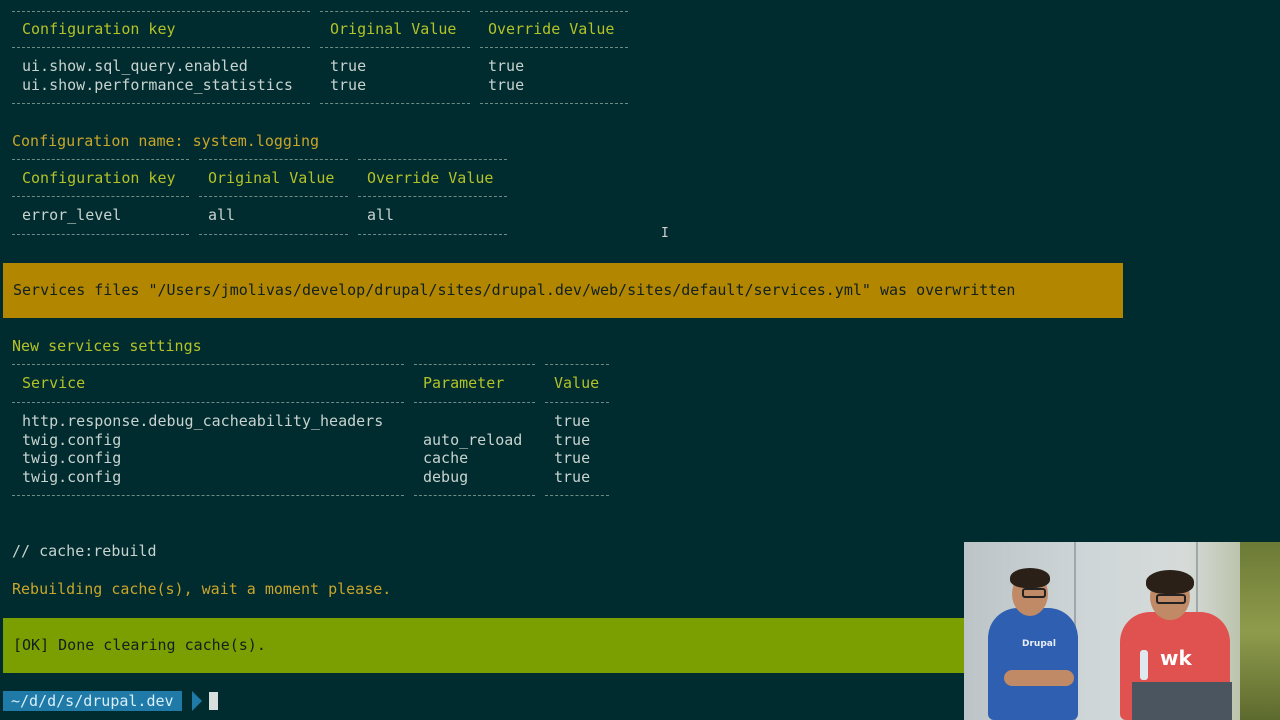  Describe the element at coordinates (84, 551) in the screenshot. I see `command-comment: // cache:rebuild` at that location.